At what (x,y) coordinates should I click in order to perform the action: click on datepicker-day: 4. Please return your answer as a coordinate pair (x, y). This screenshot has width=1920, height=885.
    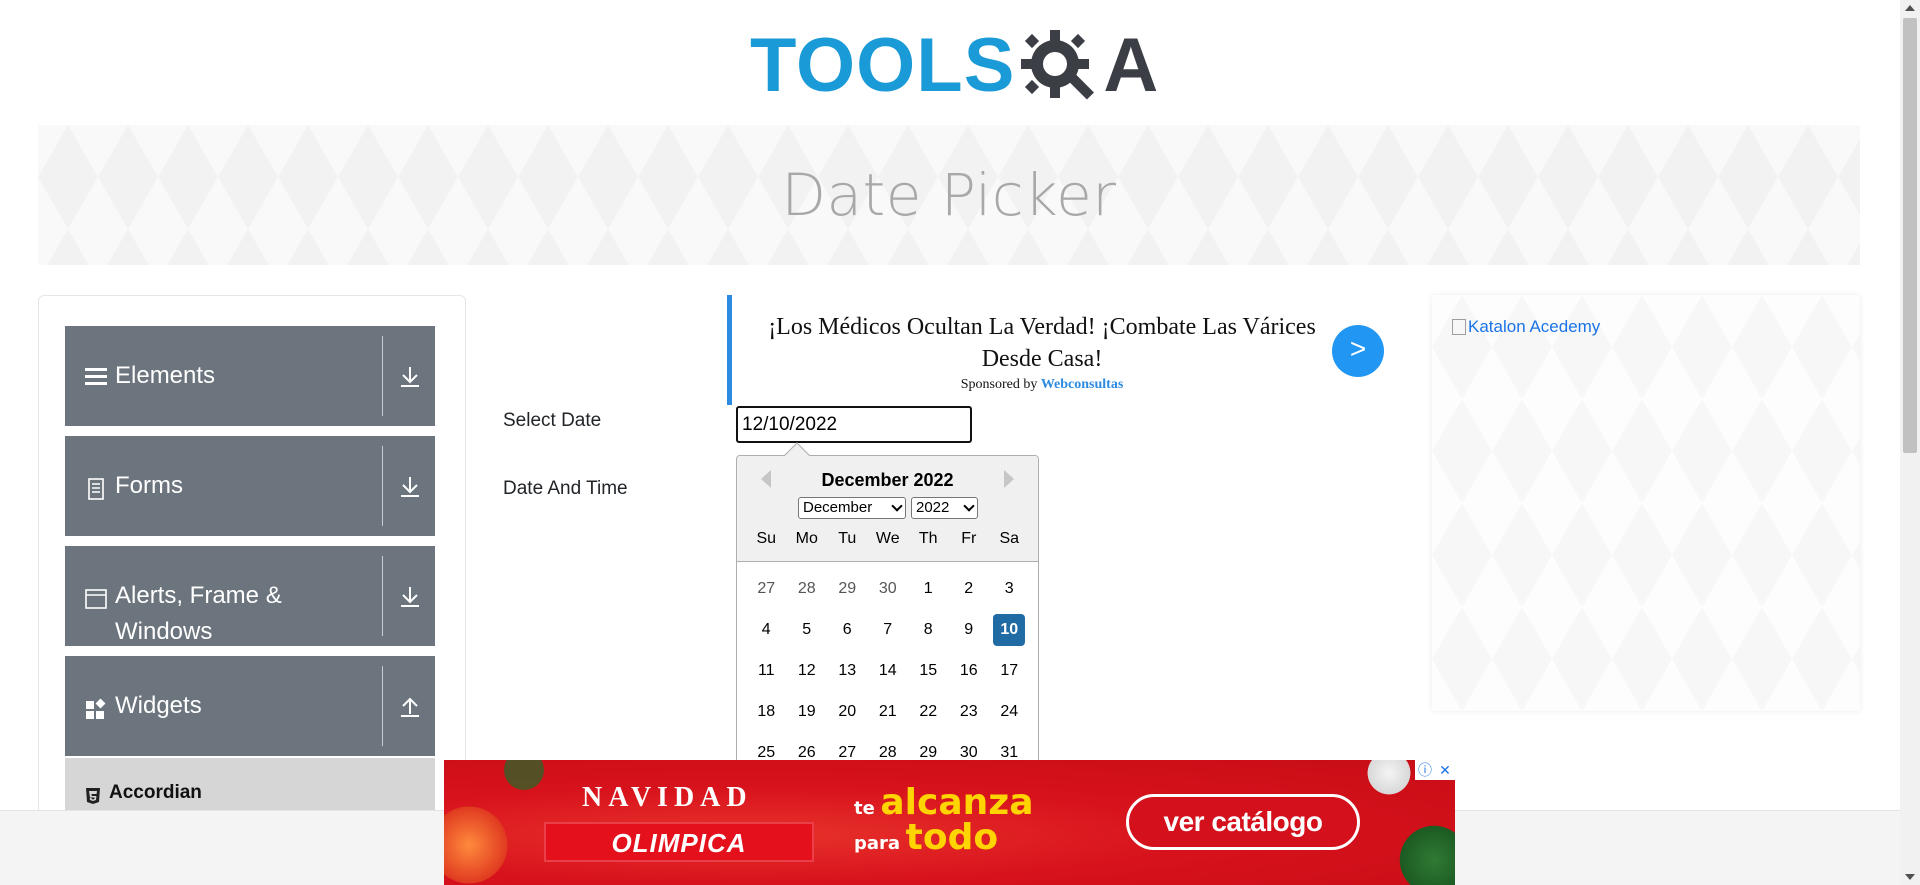
    Looking at the image, I should click on (766, 636).